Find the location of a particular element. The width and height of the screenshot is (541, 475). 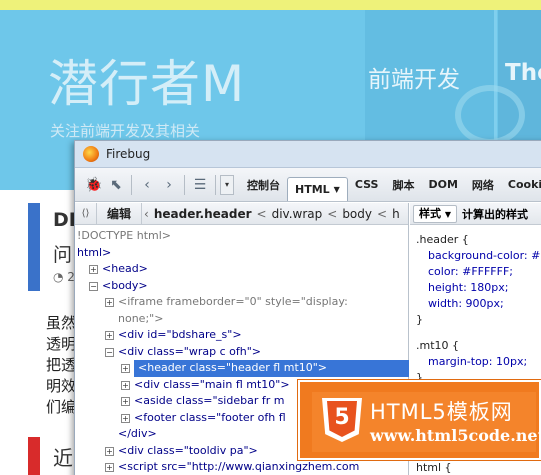

edit-button: 编辑 is located at coordinates (120, 213).